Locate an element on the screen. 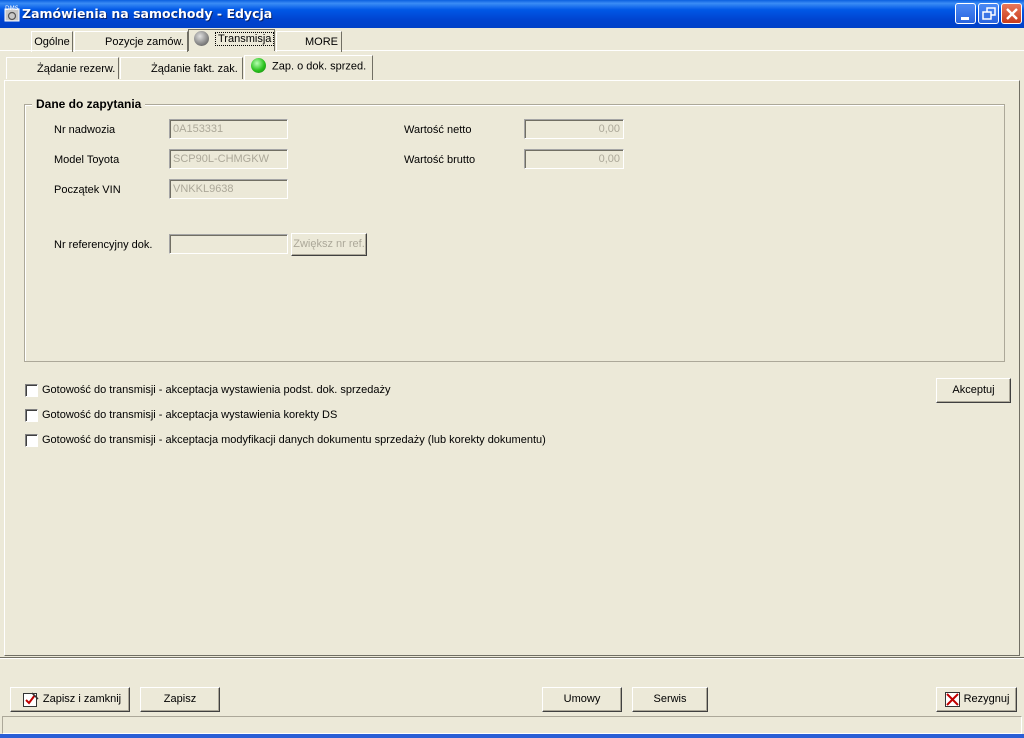  label-nr-referencyjny: Nr referencyjny dok. is located at coordinates (103, 245).